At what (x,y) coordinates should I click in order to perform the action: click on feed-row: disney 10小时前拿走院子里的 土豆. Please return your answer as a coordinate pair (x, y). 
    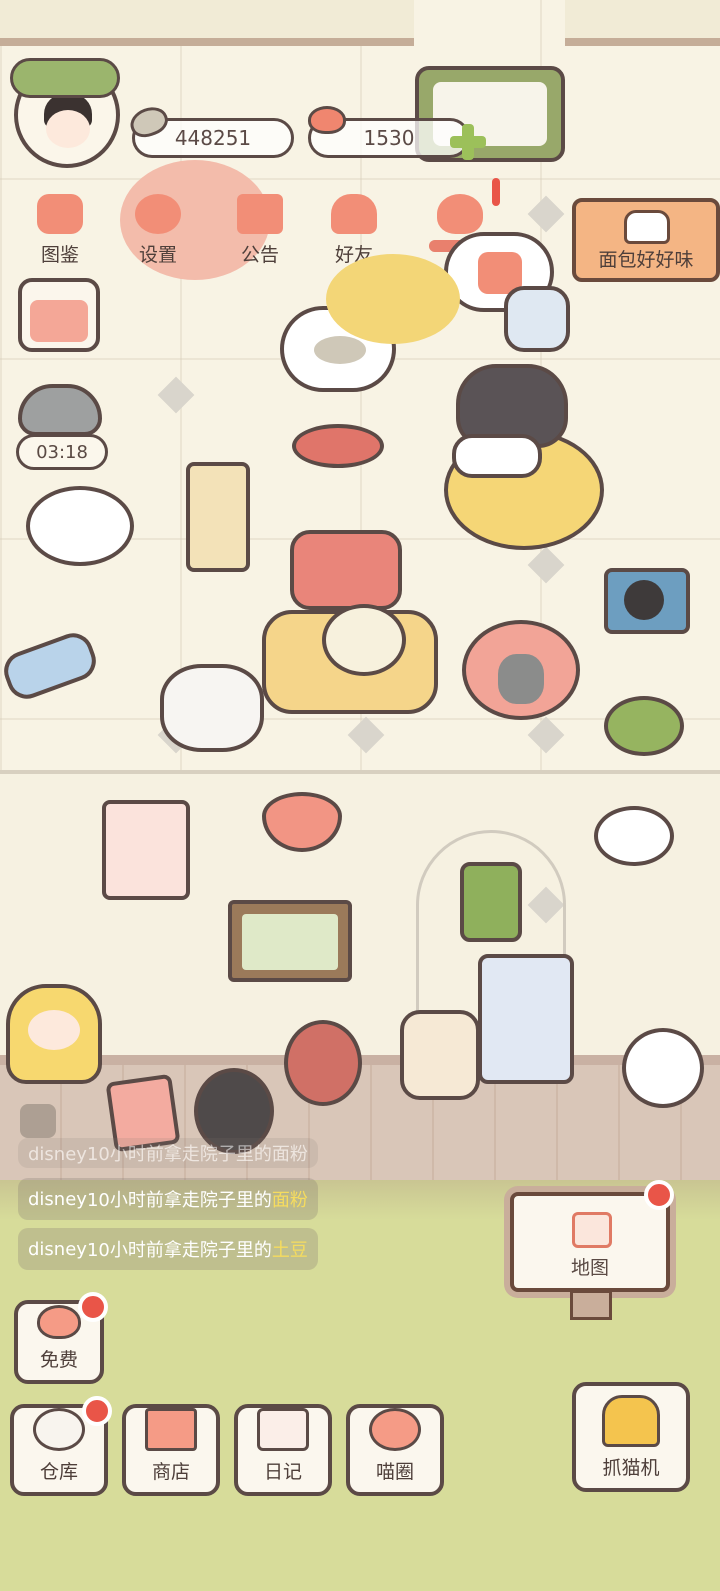
    Looking at the image, I should click on (168, 1249).